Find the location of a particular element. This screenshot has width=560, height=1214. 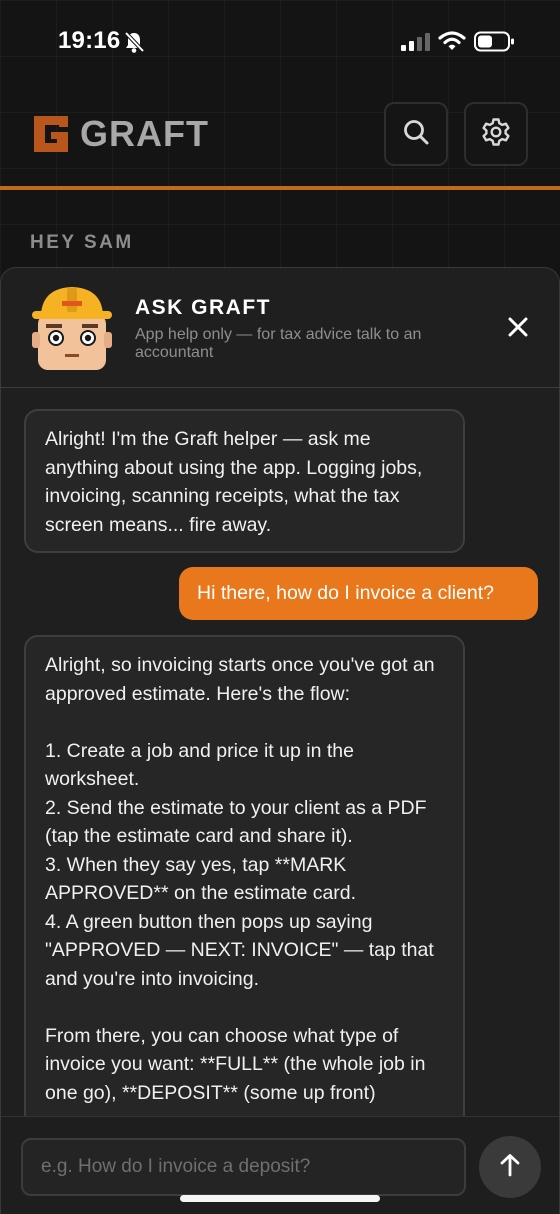

sheet-title: ASK GRAFT is located at coordinates (203, 307).